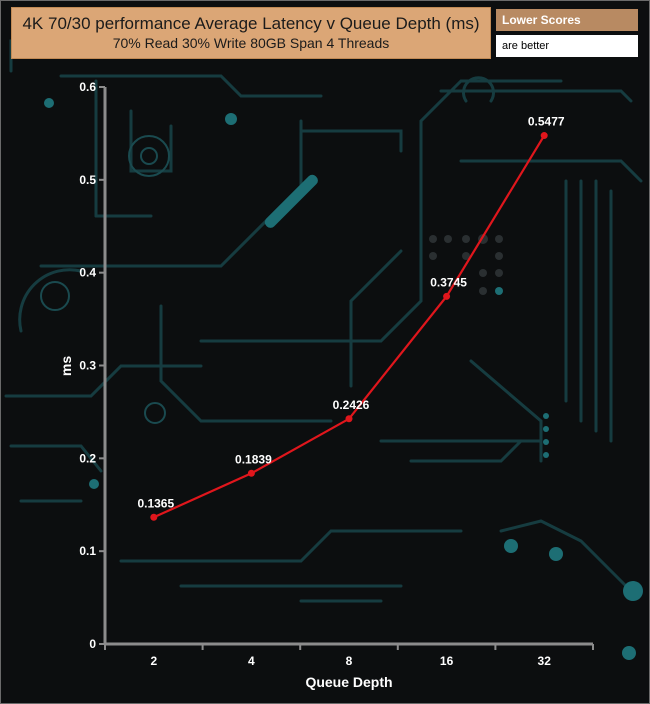 The width and height of the screenshot is (650, 704). I want to click on data-label: 0.1839, so click(253, 459).